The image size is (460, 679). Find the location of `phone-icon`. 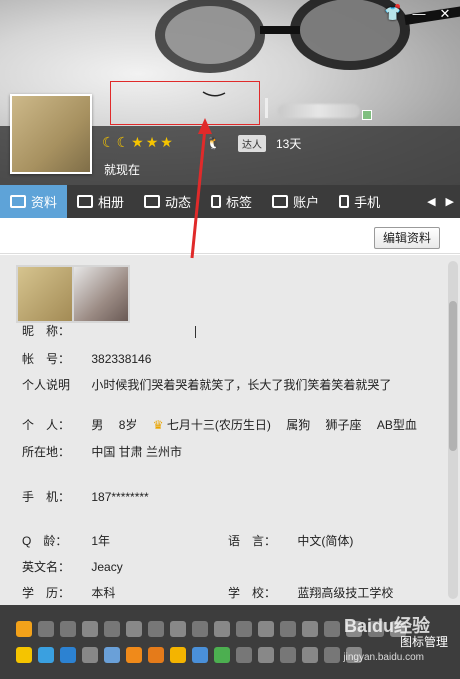

phone-icon is located at coordinates (344, 201).